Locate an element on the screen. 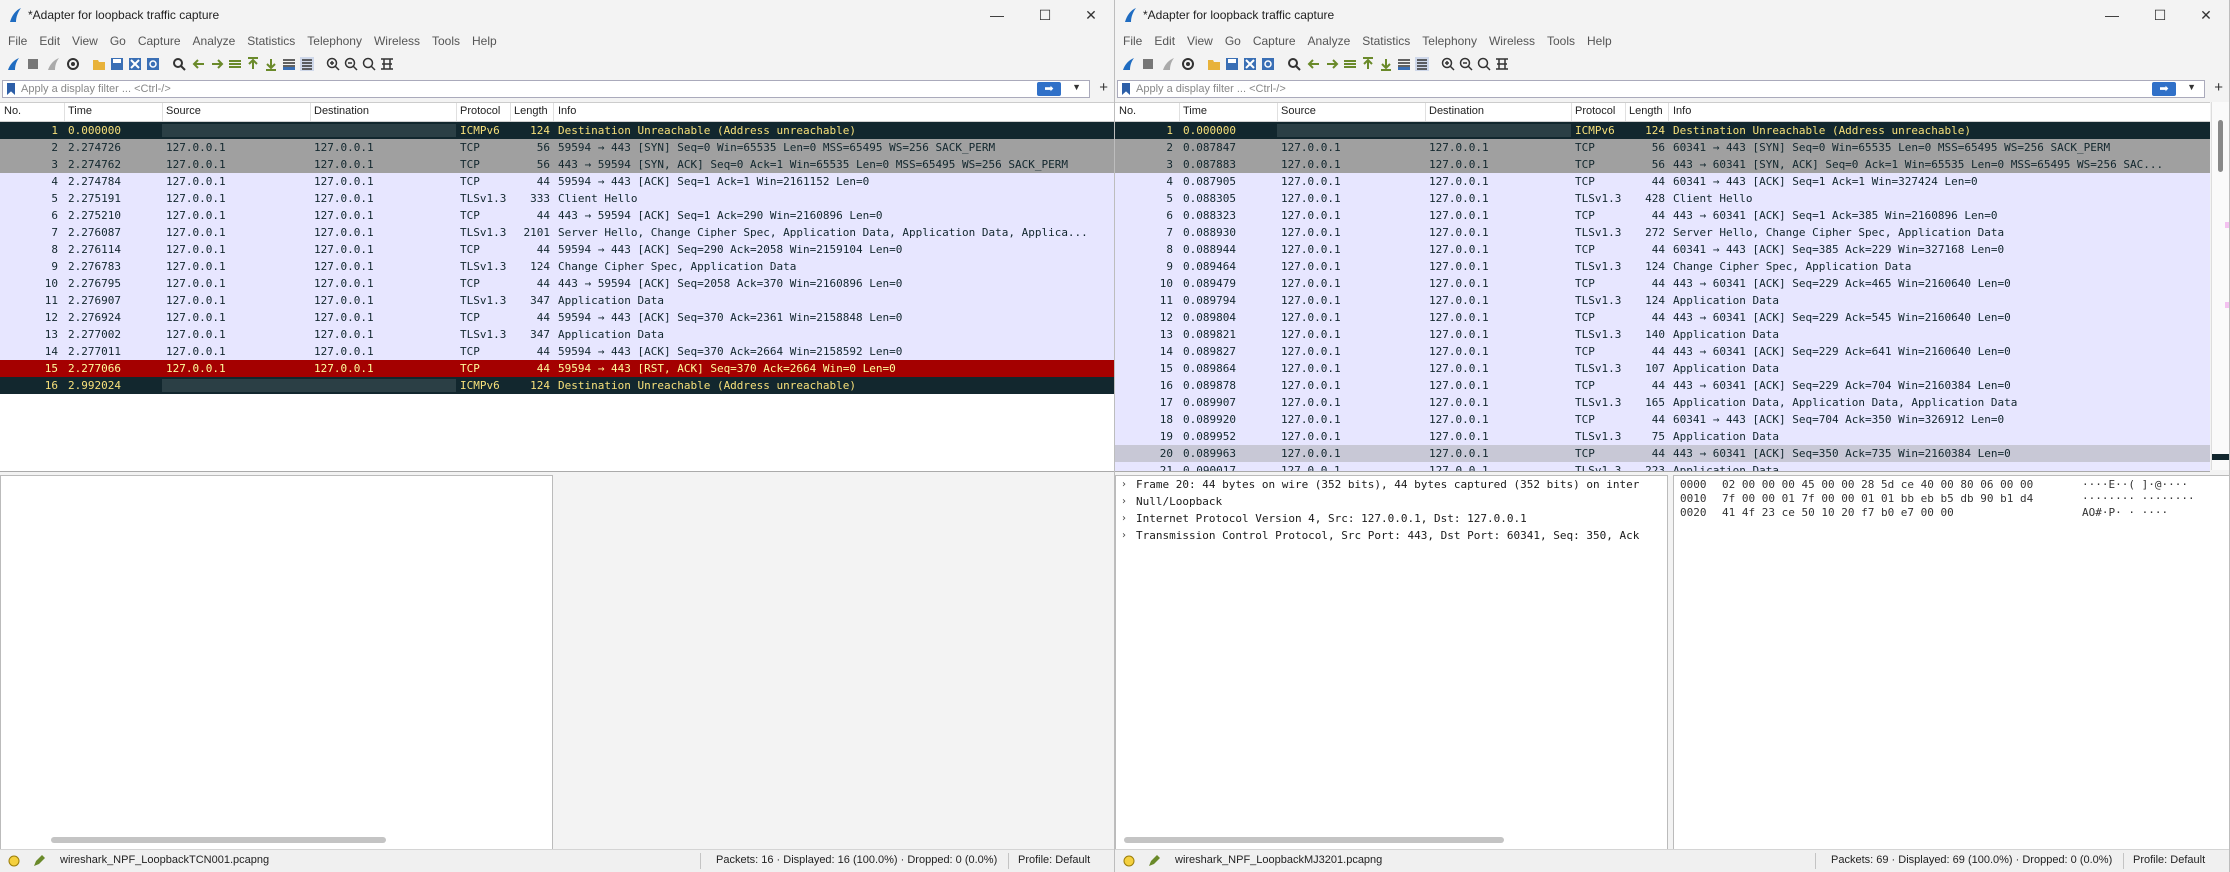 The image size is (2230, 872). minimize-icon: — is located at coordinates (997, 15).